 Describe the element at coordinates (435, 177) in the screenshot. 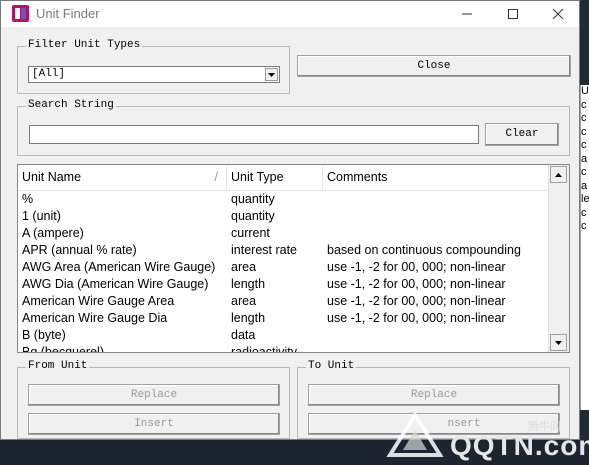

I see `column-comments: Comments` at that location.